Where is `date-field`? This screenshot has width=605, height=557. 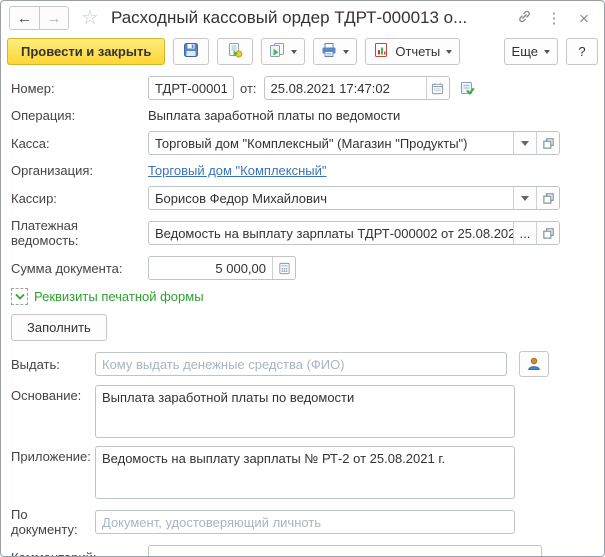
date-field is located at coordinates (356, 88).